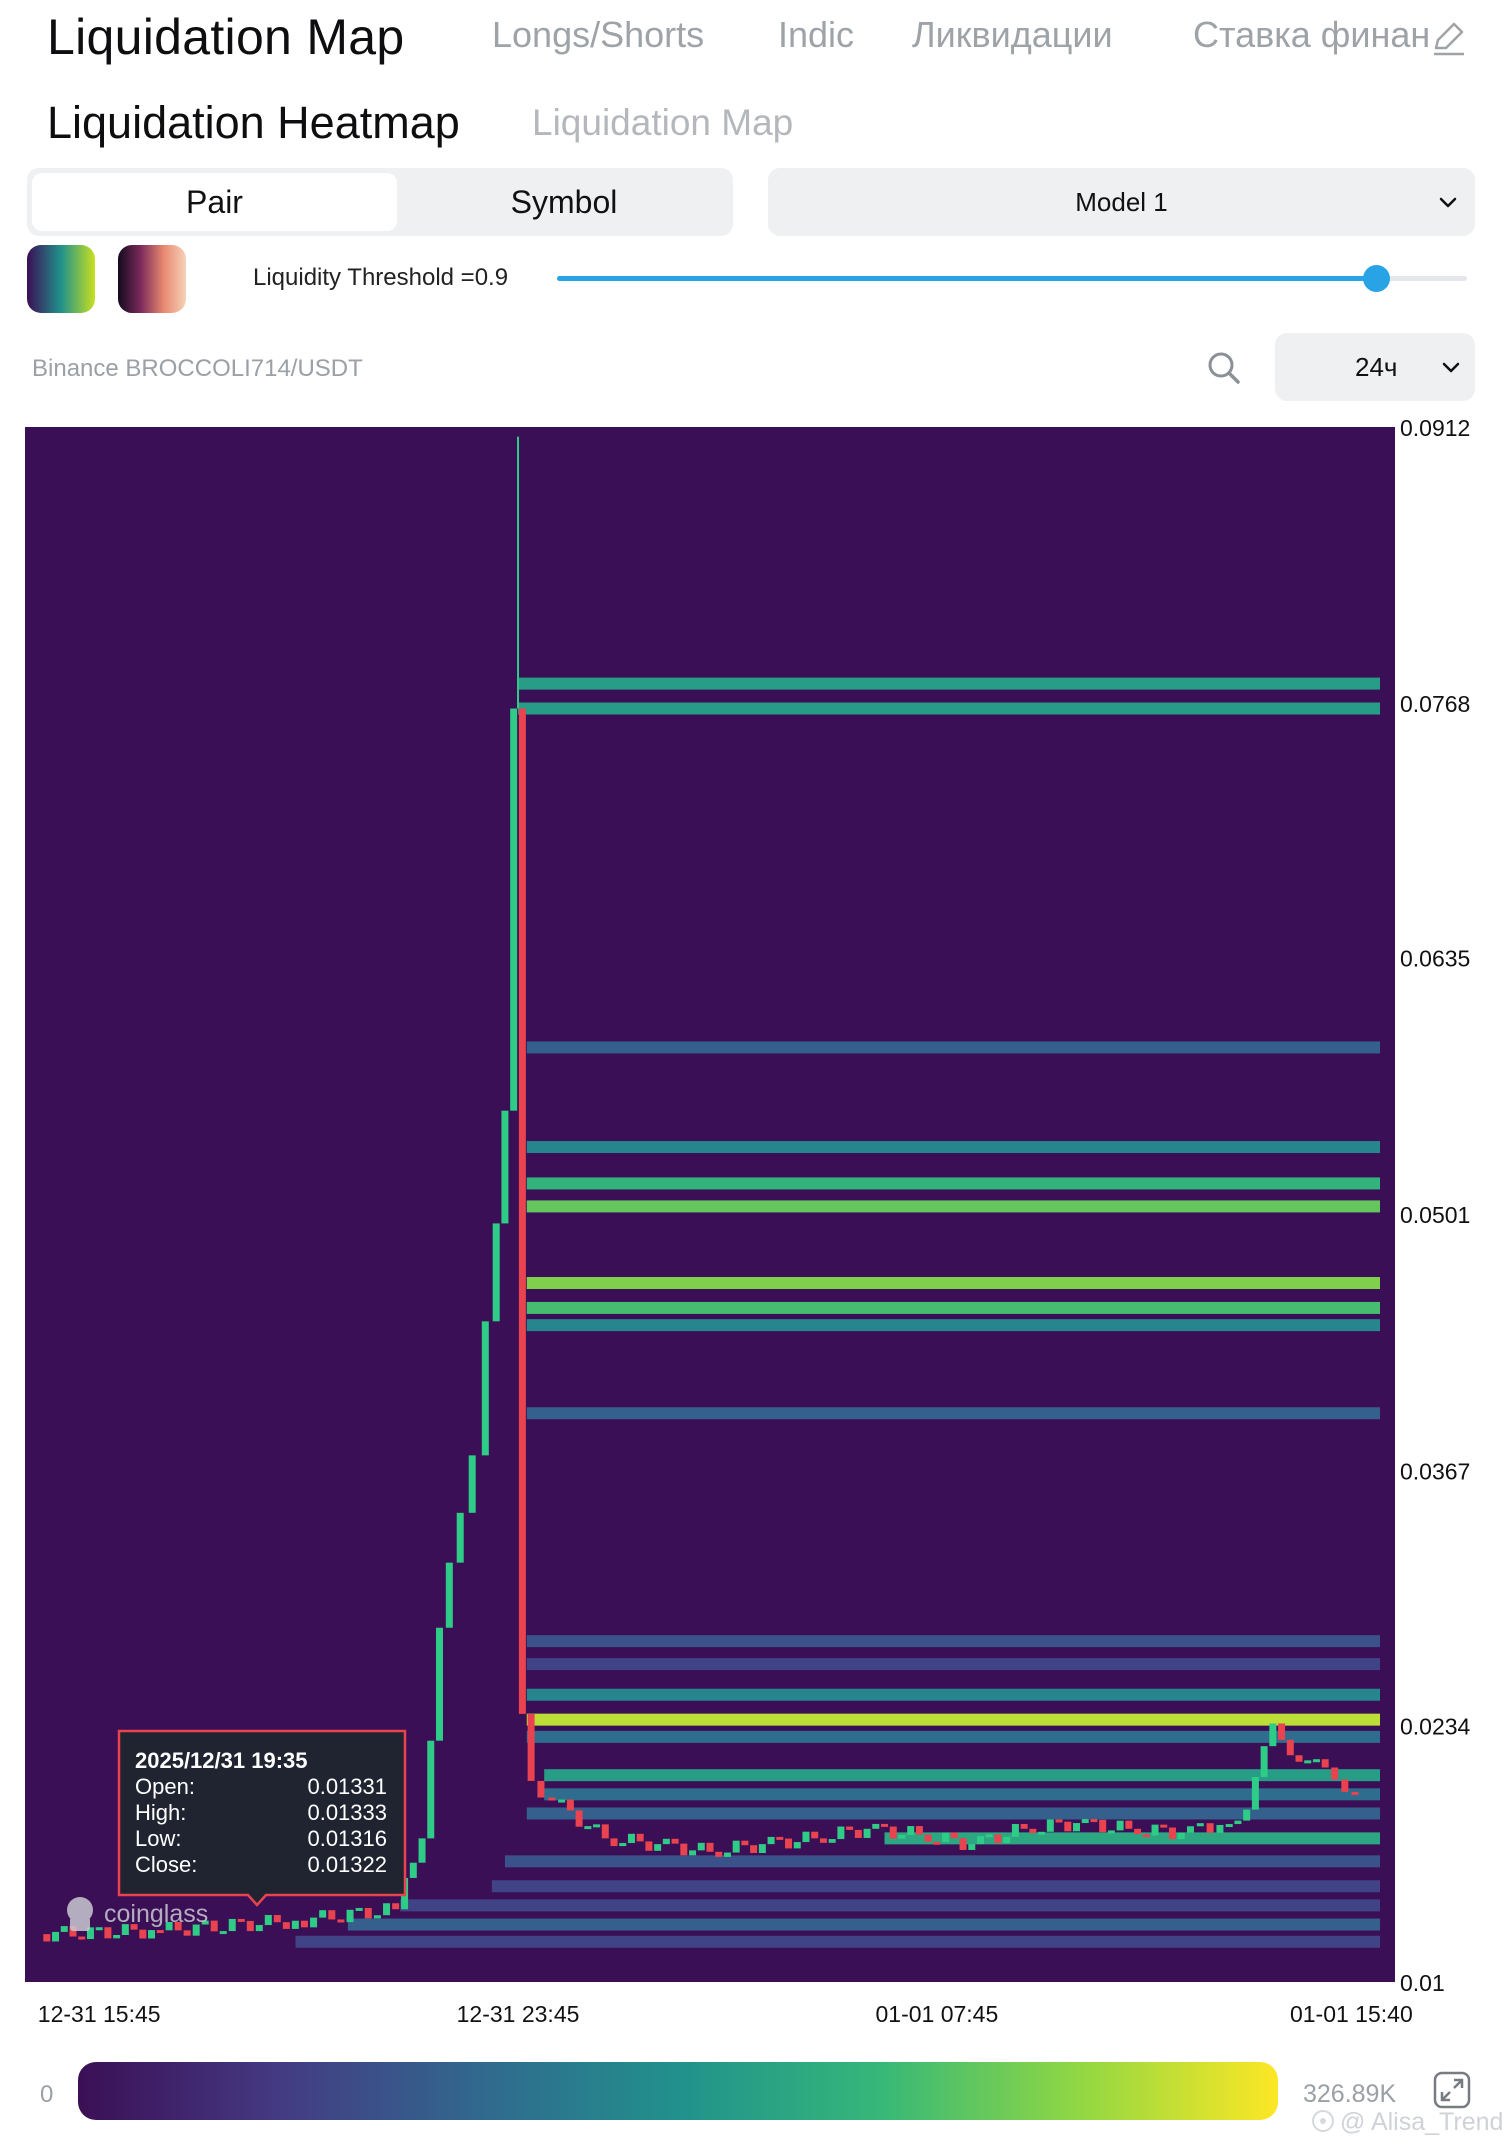 The image size is (1503, 2145). I want to click on x-tick-label: 01-01 15:40, so click(1351, 2014).